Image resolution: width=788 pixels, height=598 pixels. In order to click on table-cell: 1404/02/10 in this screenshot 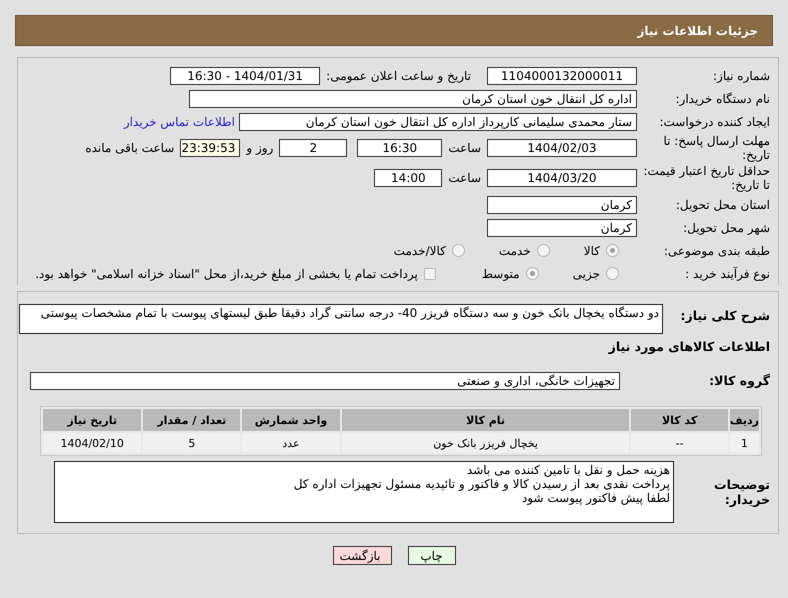, I will do `click(92, 443)`.